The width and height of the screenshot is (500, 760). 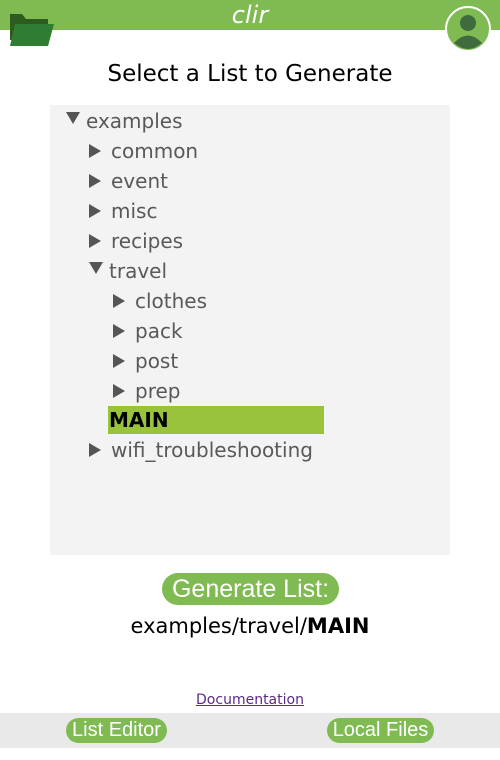 What do you see at coordinates (212, 450) in the screenshot?
I see `tree-item-label: wifi_troubleshooting` at bounding box center [212, 450].